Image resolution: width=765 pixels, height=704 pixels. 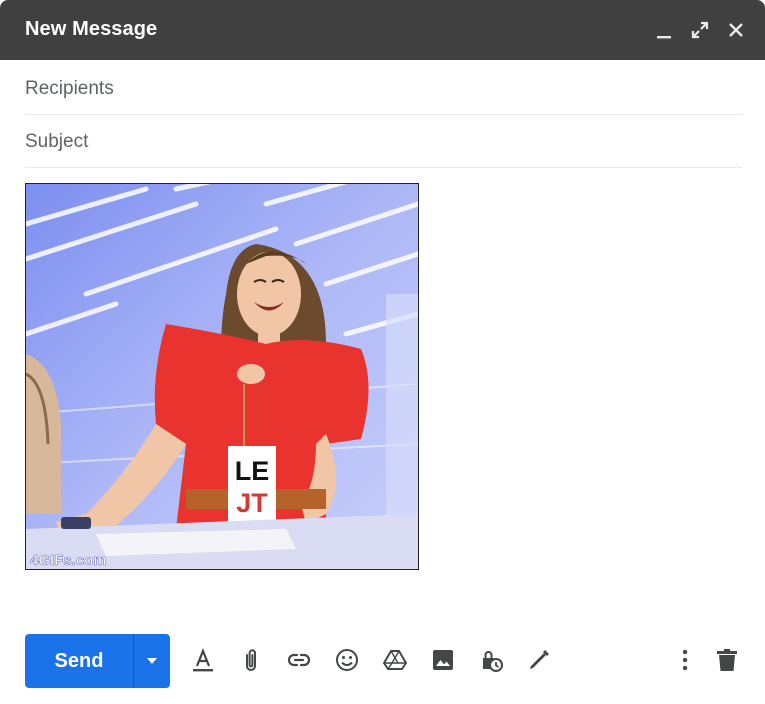 What do you see at coordinates (443, 660) in the screenshot?
I see `photo-icon` at bounding box center [443, 660].